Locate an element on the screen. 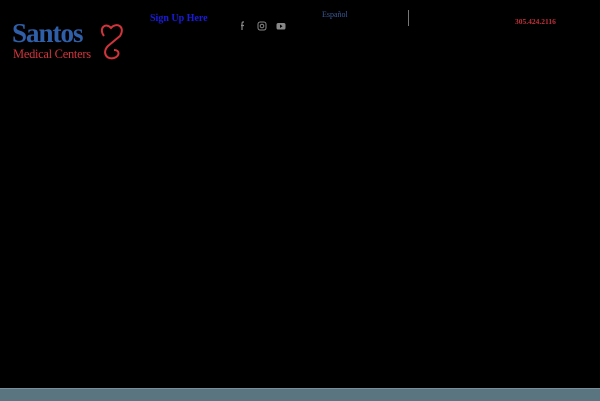 The height and width of the screenshot is (401, 600). instagram-icon is located at coordinates (262, 24).